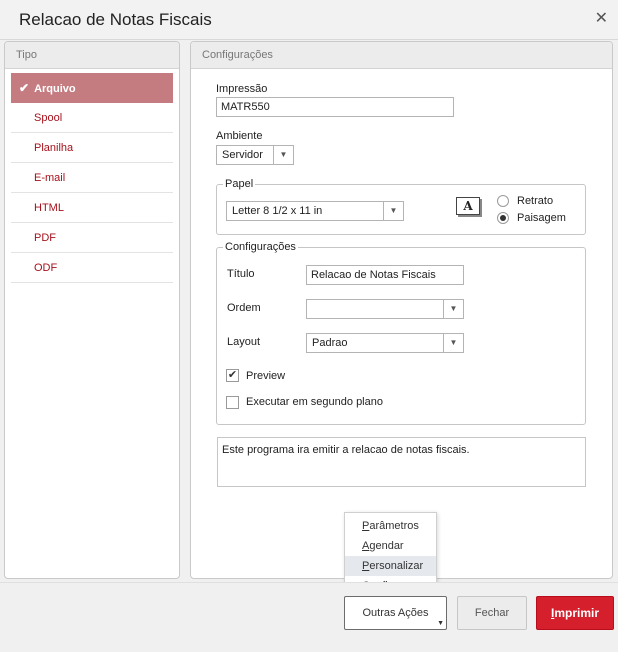 This screenshot has width=618, height=652. I want to click on segundo-plano-checkbox, so click(232, 402).